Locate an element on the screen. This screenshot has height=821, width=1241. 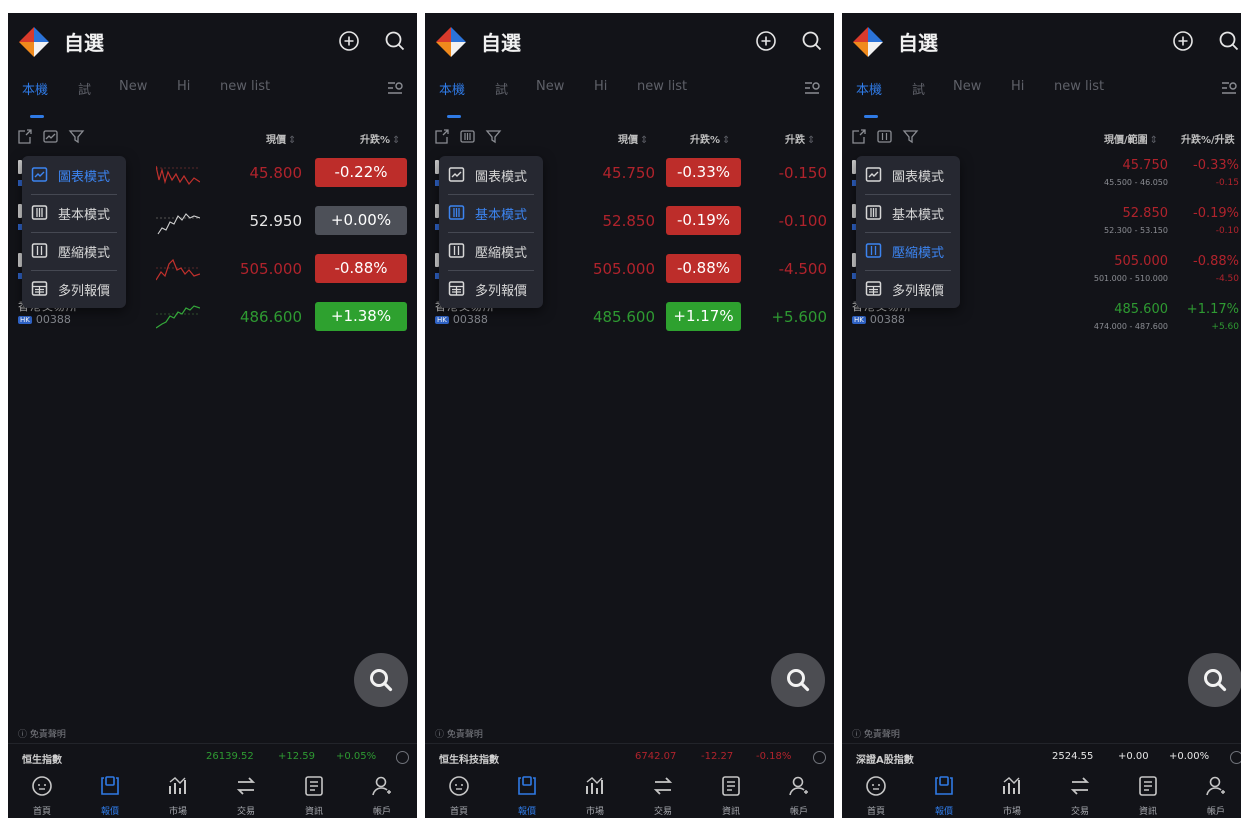
home-icon is located at coordinates (459, 786).